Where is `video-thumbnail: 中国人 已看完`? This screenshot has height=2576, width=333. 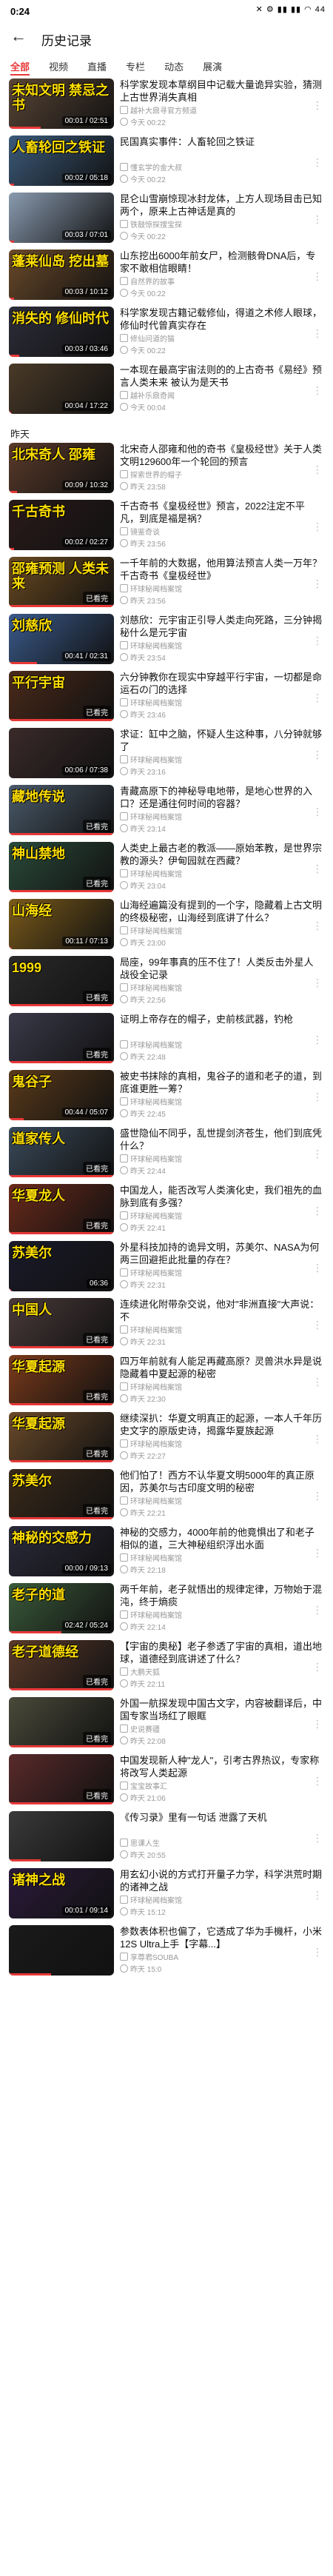 video-thumbnail: 中国人 已看完 is located at coordinates (61, 1323).